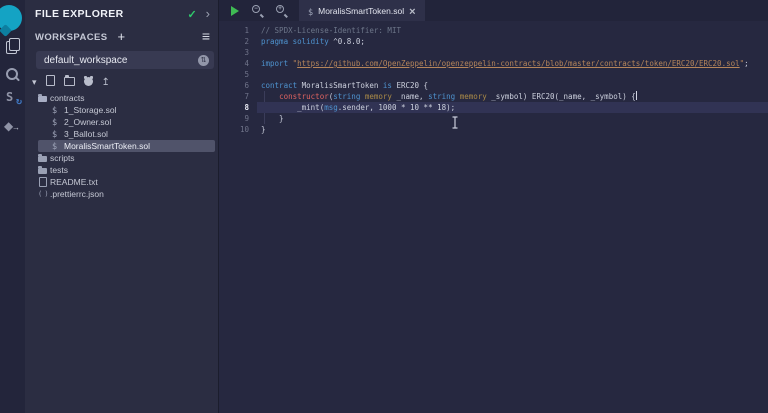 The image size is (768, 413). Describe the element at coordinates (107, 146) in the screenshot. I see `tree-item-label: MoralisSmartToken.sol` at that location.